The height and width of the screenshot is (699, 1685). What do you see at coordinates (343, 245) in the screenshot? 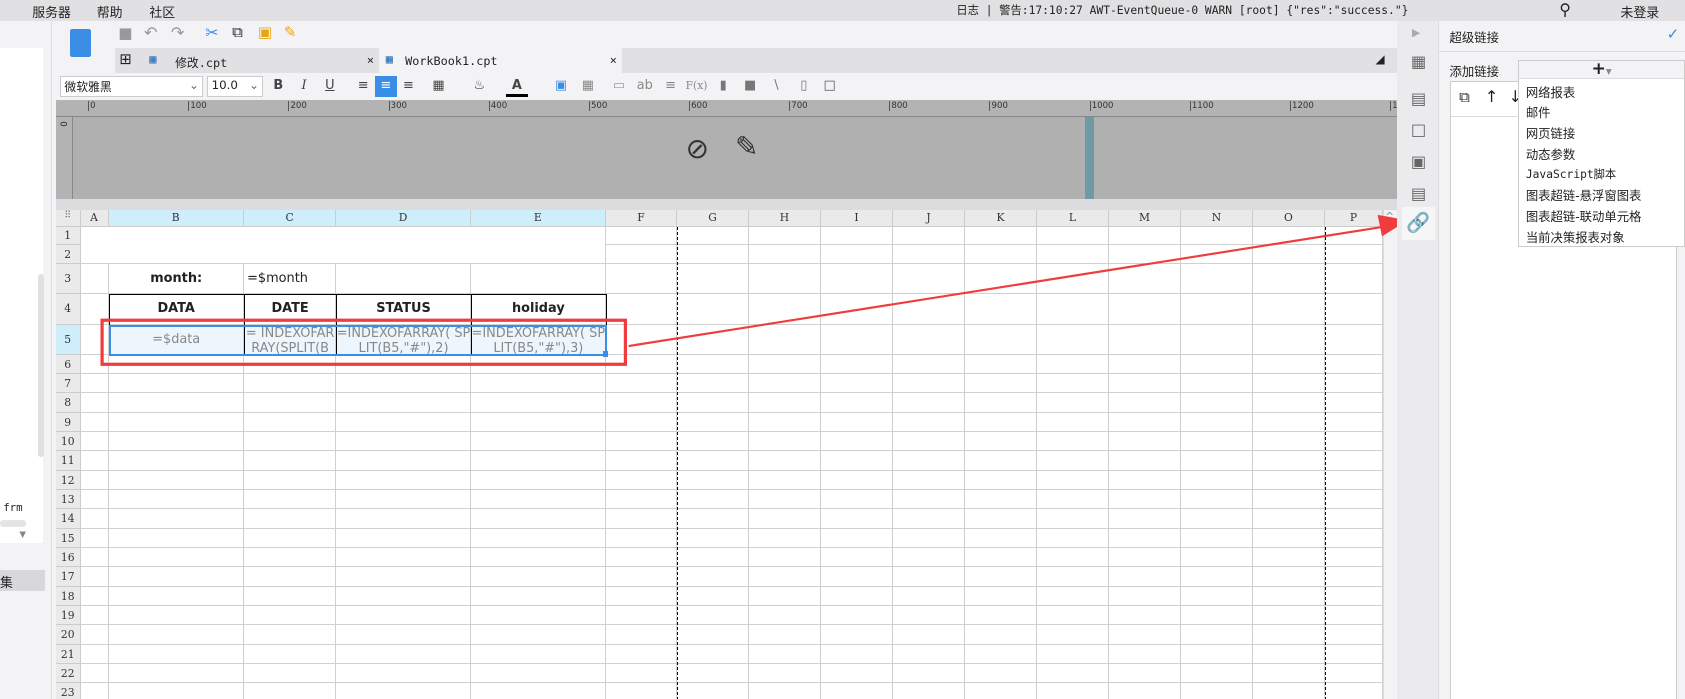
I see `merged-cell-A1-E2` at bounding box center [343, 245].